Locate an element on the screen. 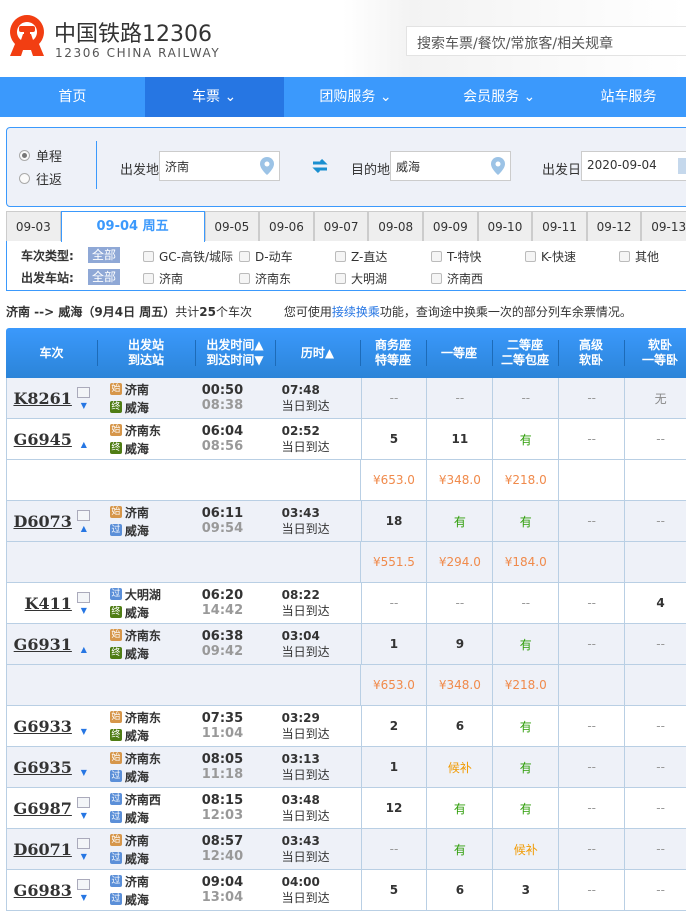 This screenshot has height=920, width=686. train-number-link: D6073 is located at coordinates (42, 521).